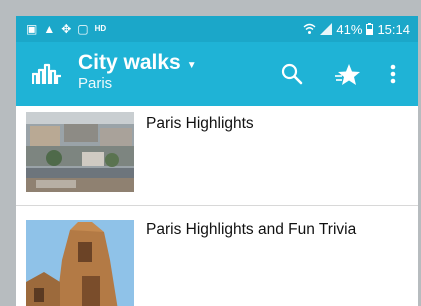 This screenshot has height=306, width=421. Describe the element at coordinates (393, 29) in the screenshot. I see `clock: 15:14` at that location.